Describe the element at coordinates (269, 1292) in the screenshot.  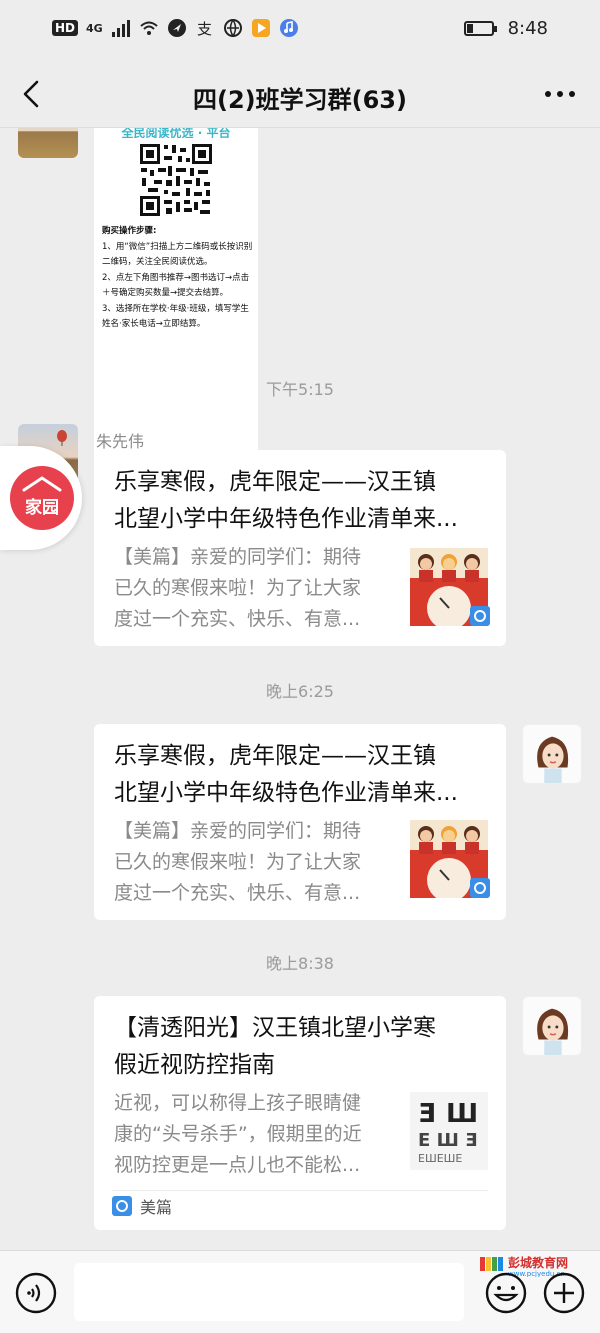
I see `message-input` at that location.